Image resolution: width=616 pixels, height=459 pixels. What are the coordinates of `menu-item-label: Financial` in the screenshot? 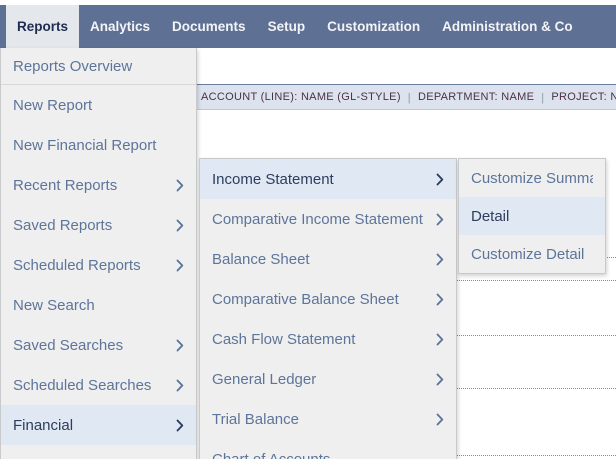 It's located at (43, 425).